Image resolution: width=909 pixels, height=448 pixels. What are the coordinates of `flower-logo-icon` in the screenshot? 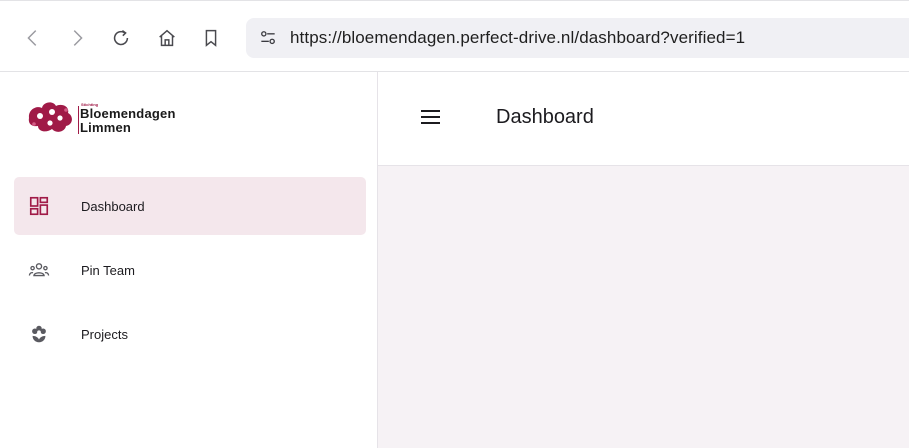 It's located at (50, 117).